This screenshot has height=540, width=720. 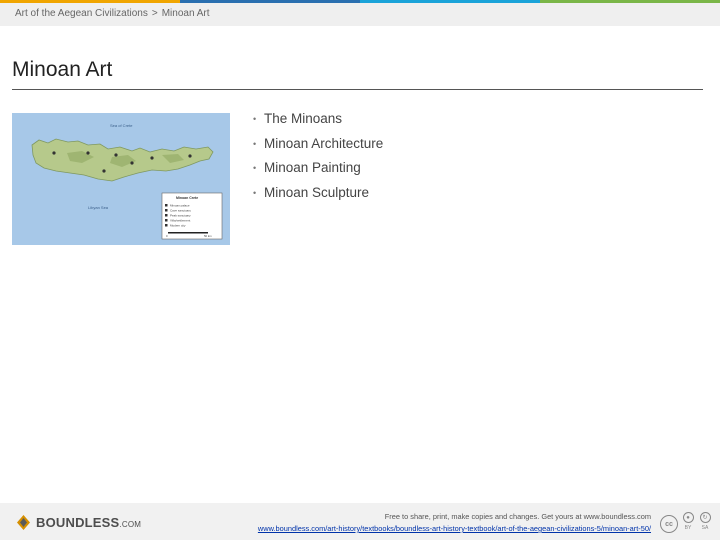 I want to click on title-divider, so click(x=357, y=89).